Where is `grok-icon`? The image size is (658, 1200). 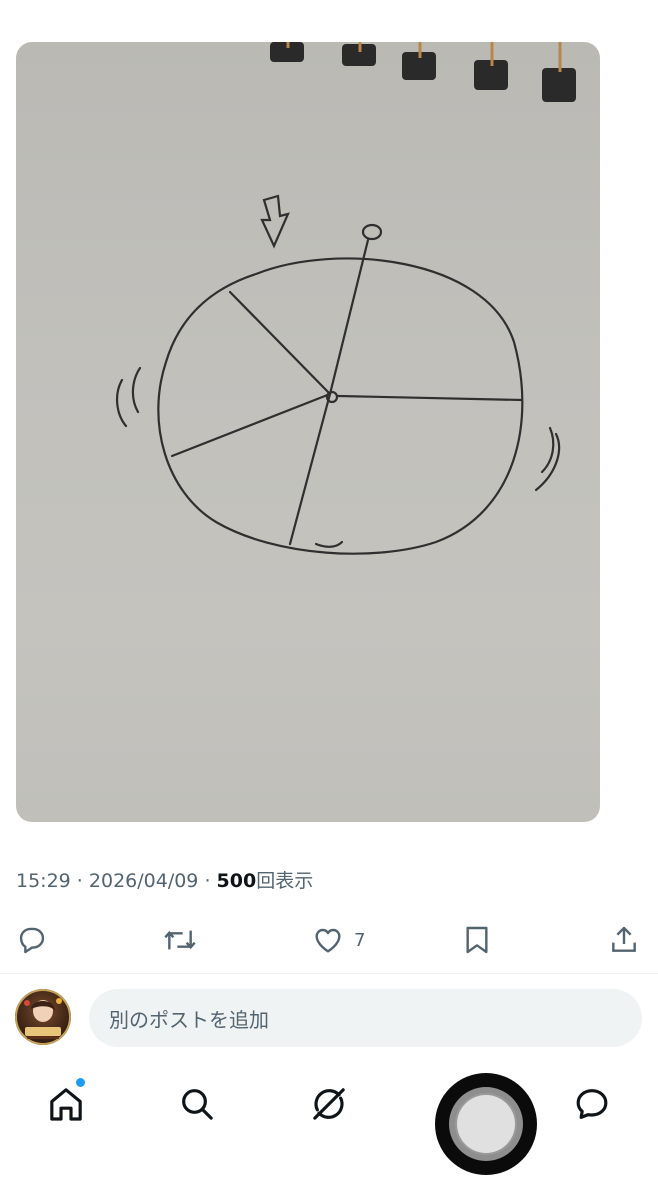 grok-icon is located at coordinates (329, 1104).